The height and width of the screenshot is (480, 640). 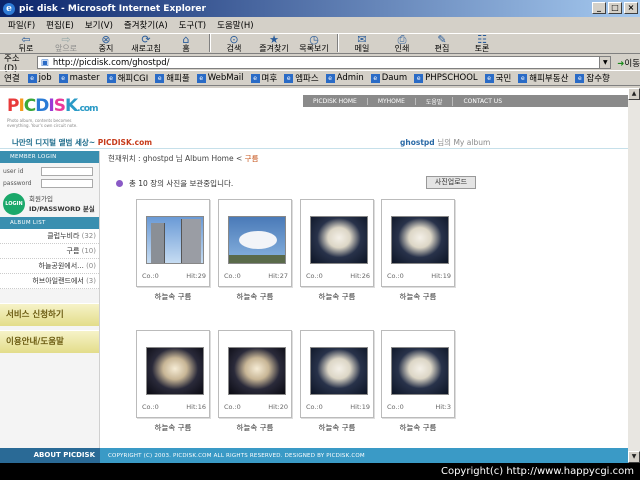 I want to click on join-link: 회원가입, so click(x=62, y=199).